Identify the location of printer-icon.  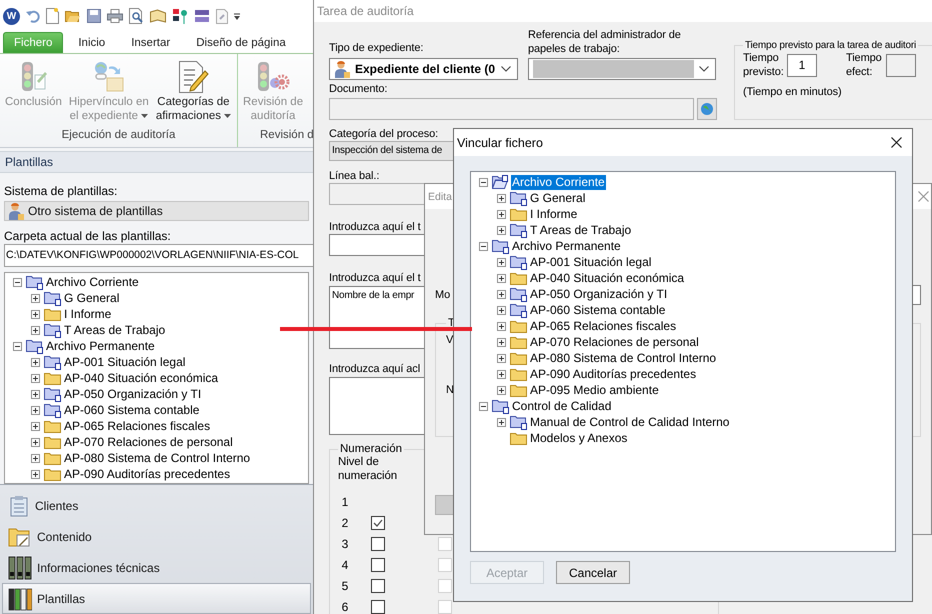
(115, 16).